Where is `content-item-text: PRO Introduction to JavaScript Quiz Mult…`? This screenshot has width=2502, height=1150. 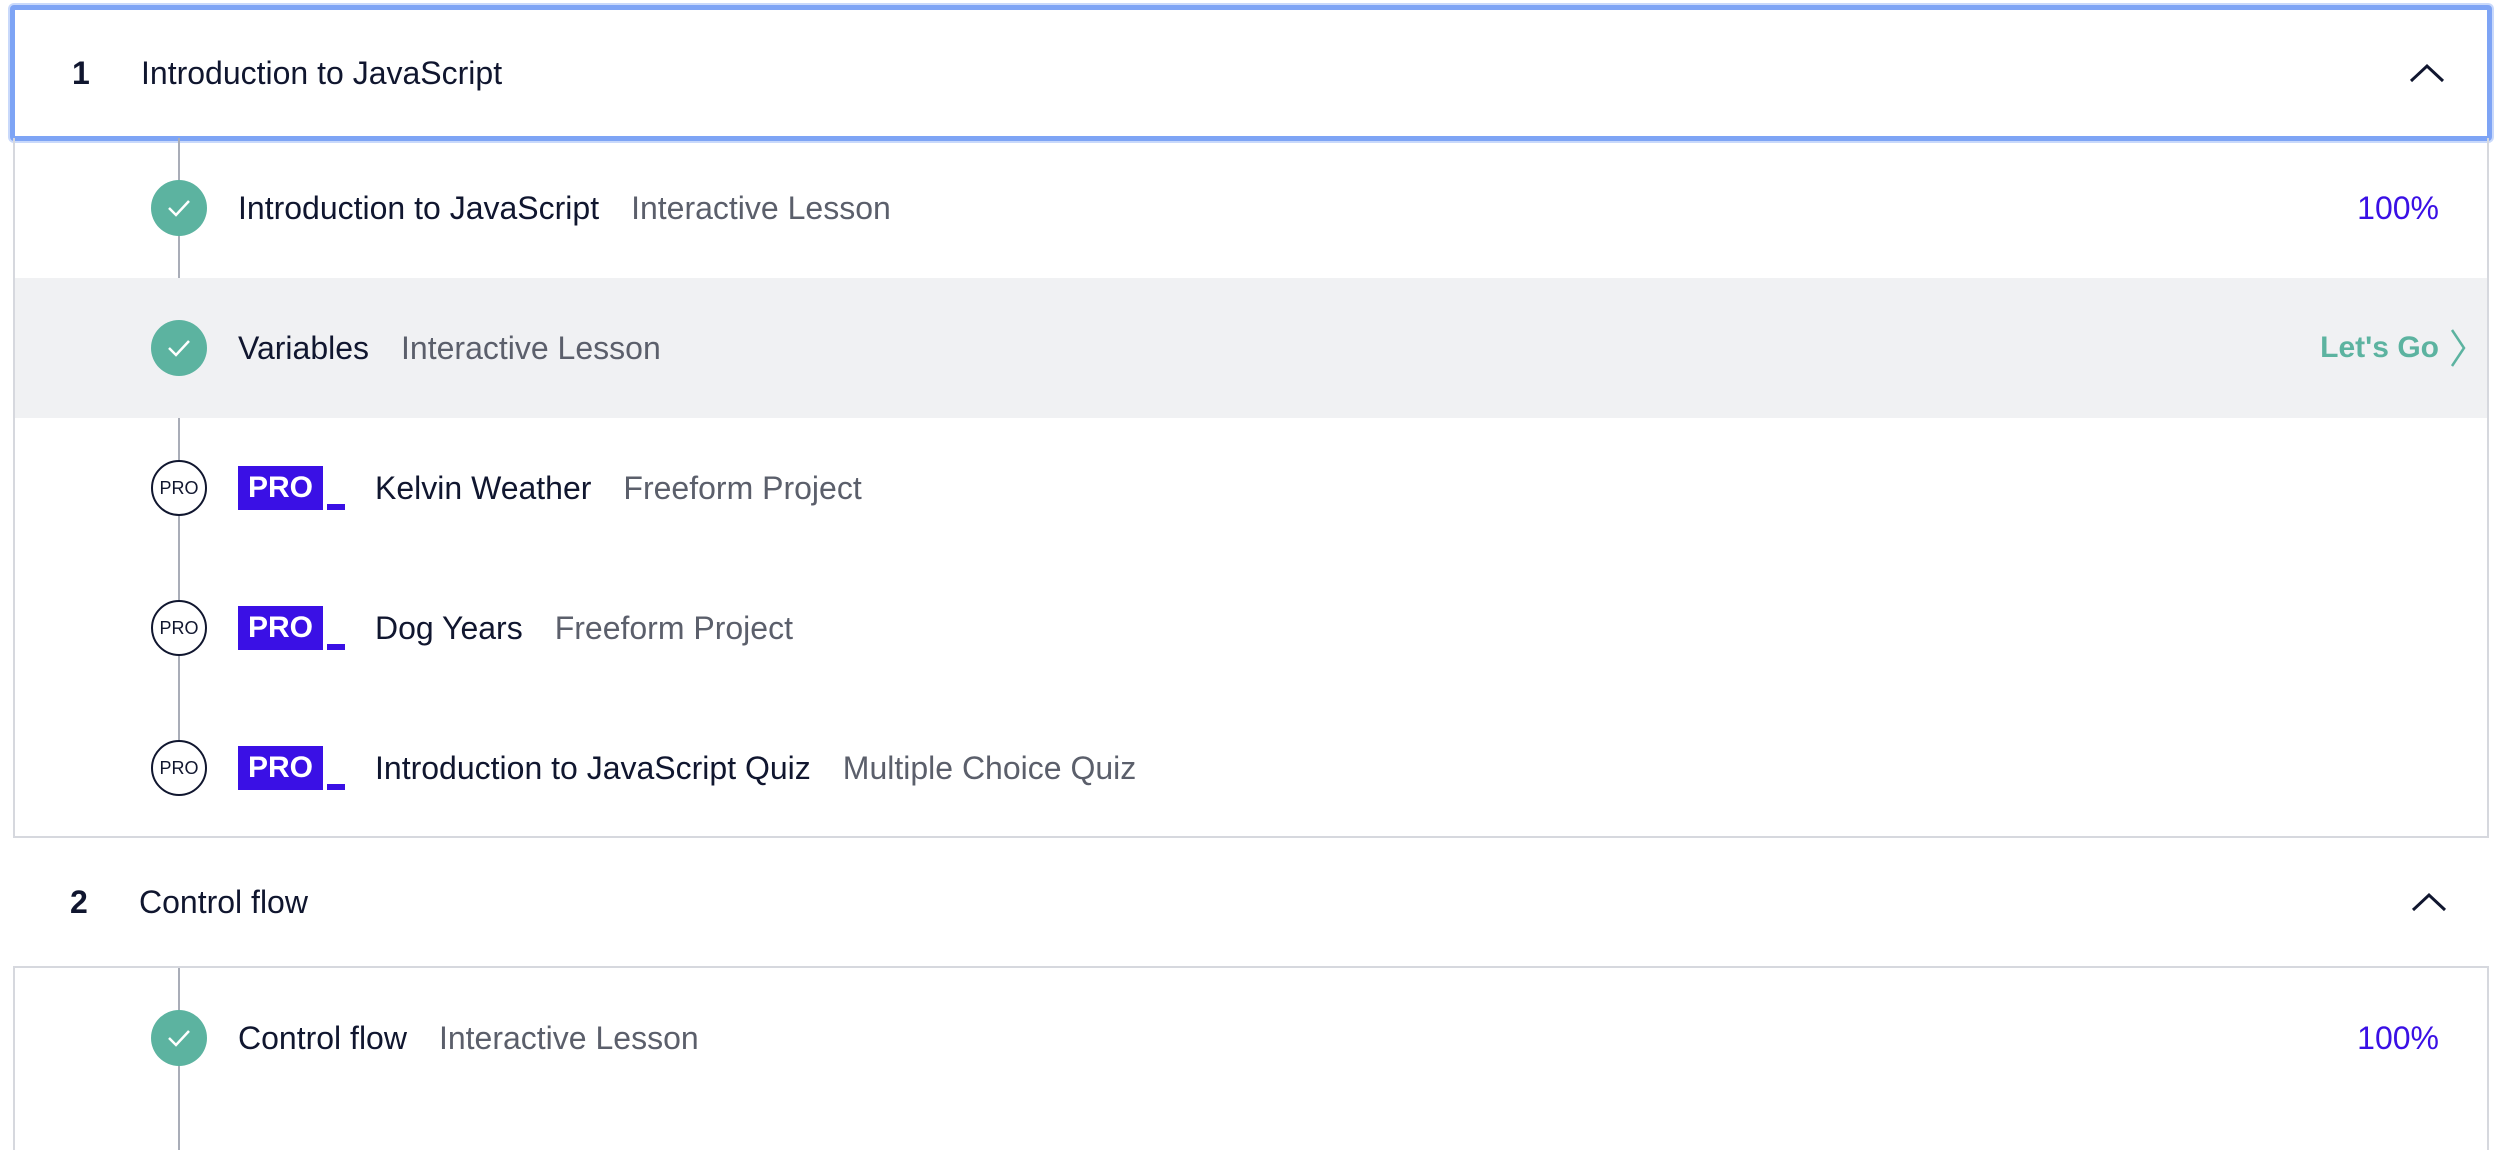 content-item-text: PRO Introduction to JavaScript Quiz Mult… is located at coordinates (687, 768).